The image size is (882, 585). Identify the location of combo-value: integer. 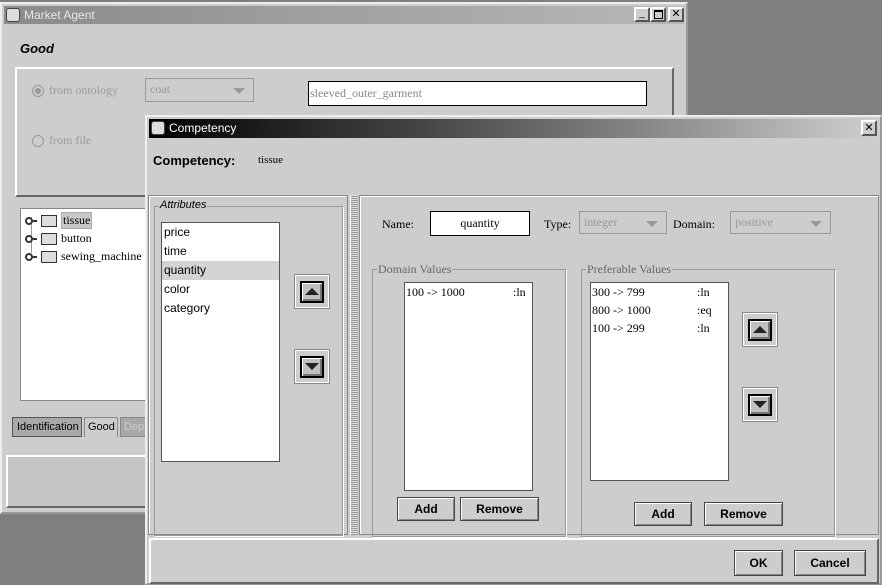
(601, 222).